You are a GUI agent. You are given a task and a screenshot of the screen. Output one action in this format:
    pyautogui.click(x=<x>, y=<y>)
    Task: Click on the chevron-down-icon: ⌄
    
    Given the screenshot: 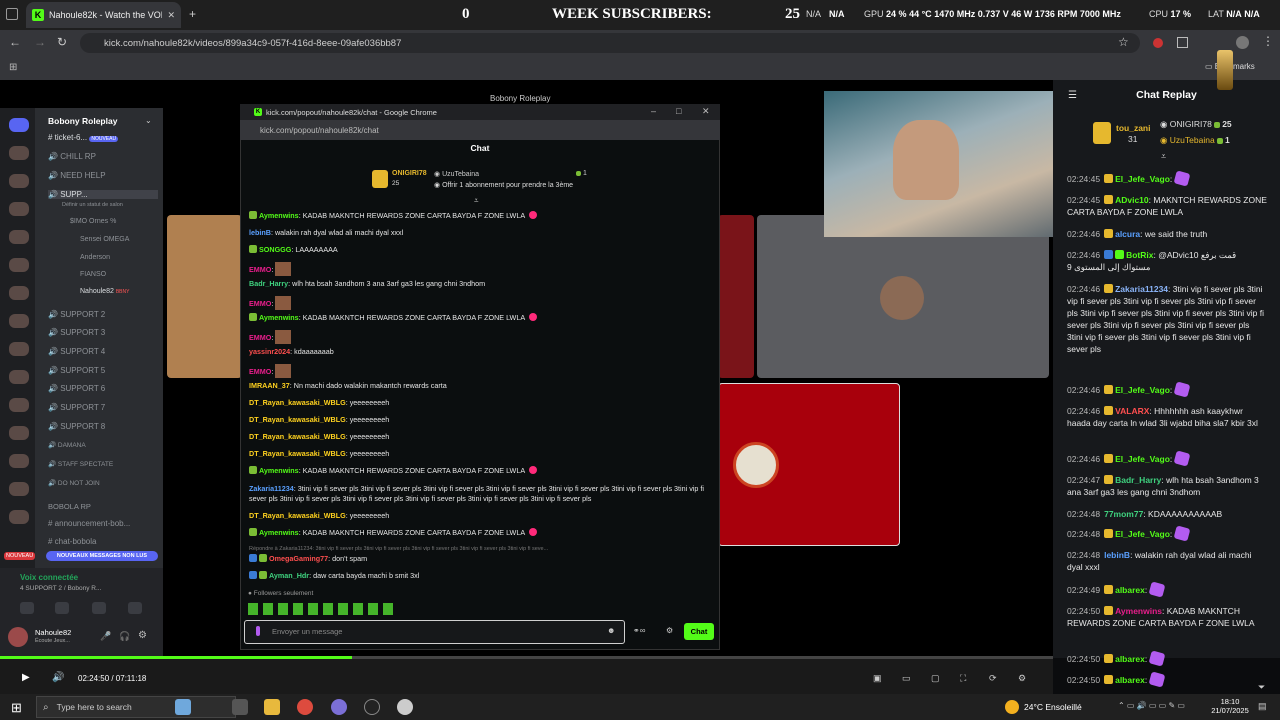 What is the action you would take?
    pyautogui.click(x=148, y=120)
    